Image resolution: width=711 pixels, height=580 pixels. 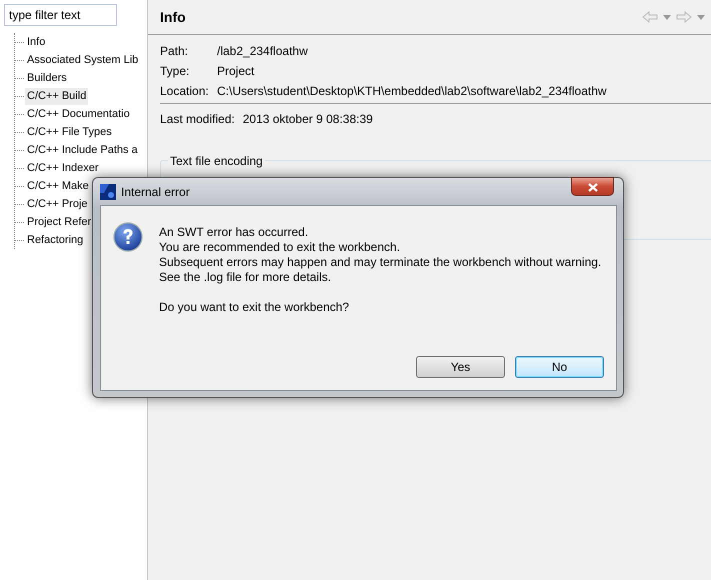 What do you see at coordinates (380, 262) in the screenshot?
I see `message-text: Subsequent errors may happen and may terminate the workbench without warning.` at bounding box center [380, 262].